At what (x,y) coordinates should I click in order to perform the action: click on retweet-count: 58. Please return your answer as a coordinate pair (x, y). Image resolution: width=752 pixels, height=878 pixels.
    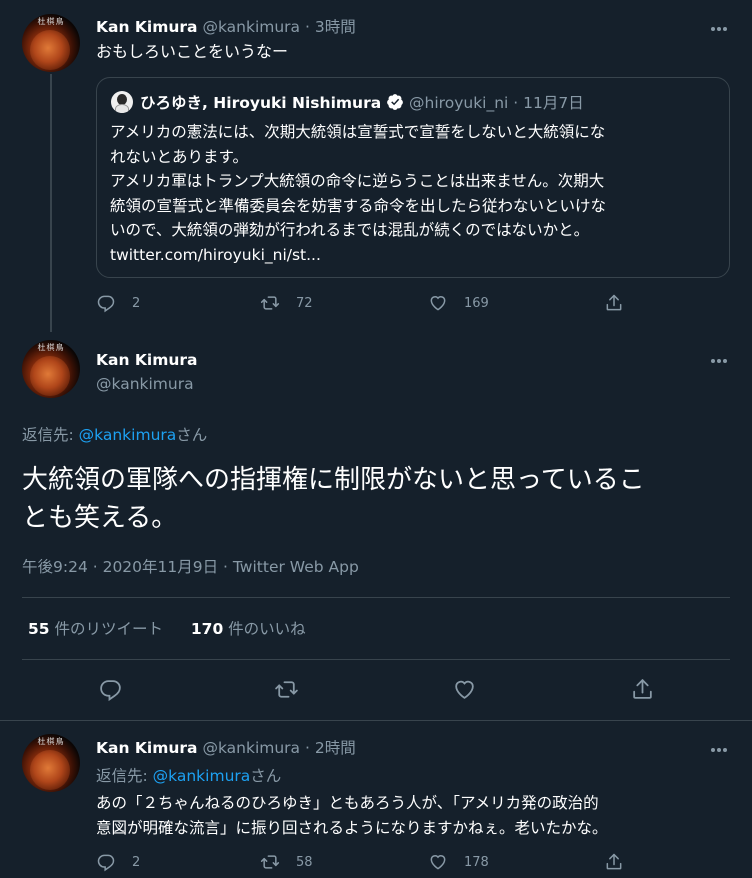
    Looking at the image, I should click on (304, 862).